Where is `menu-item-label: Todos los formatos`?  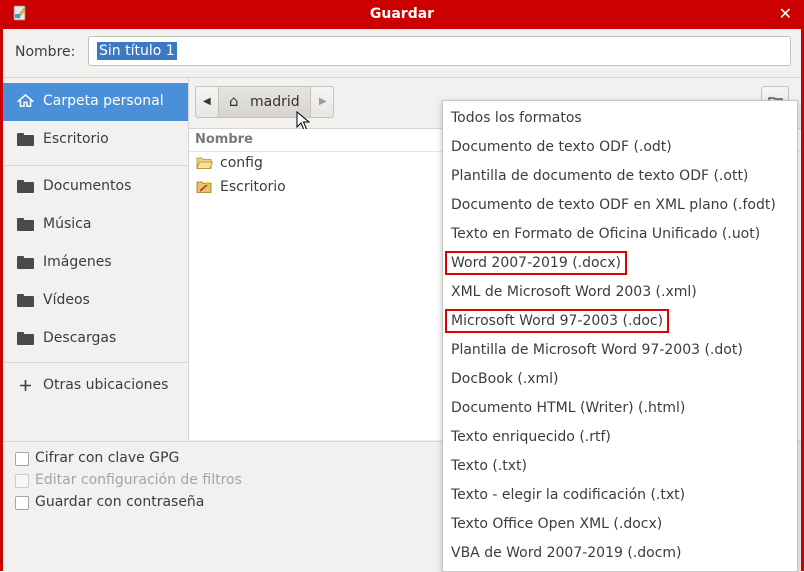 menu-item-label: Todos los formatos is located at coordinates (516, 118).